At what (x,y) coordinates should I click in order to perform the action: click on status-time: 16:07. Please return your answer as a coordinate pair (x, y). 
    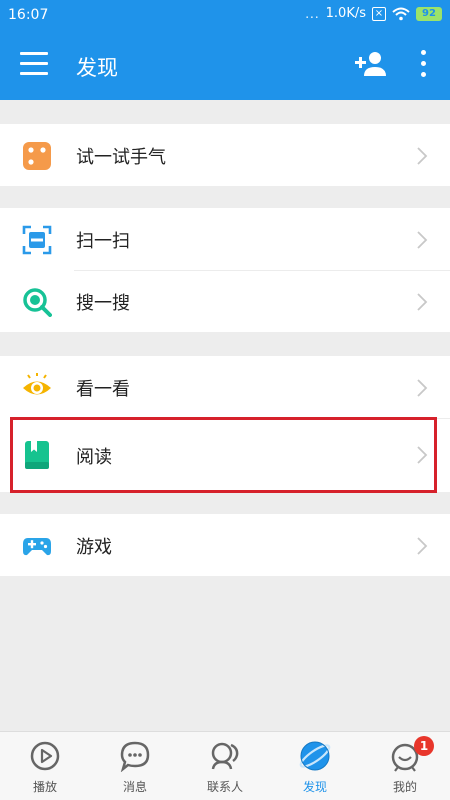
    Looking at the image, I should click on (28, 15).